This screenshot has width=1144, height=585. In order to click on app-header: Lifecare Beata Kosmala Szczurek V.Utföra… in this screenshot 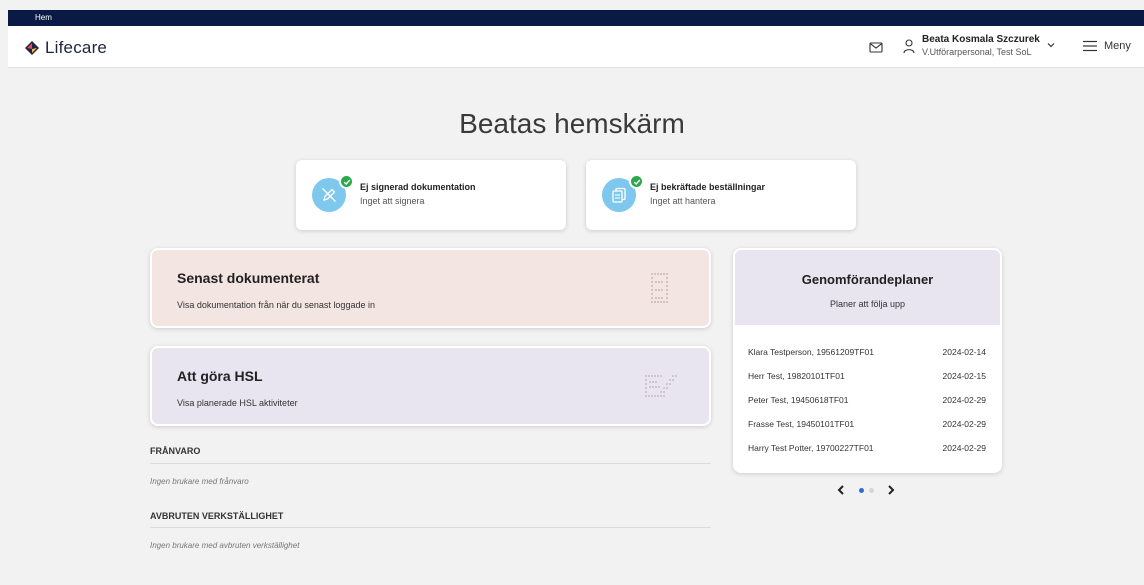, I will do `click(576, 47)`.